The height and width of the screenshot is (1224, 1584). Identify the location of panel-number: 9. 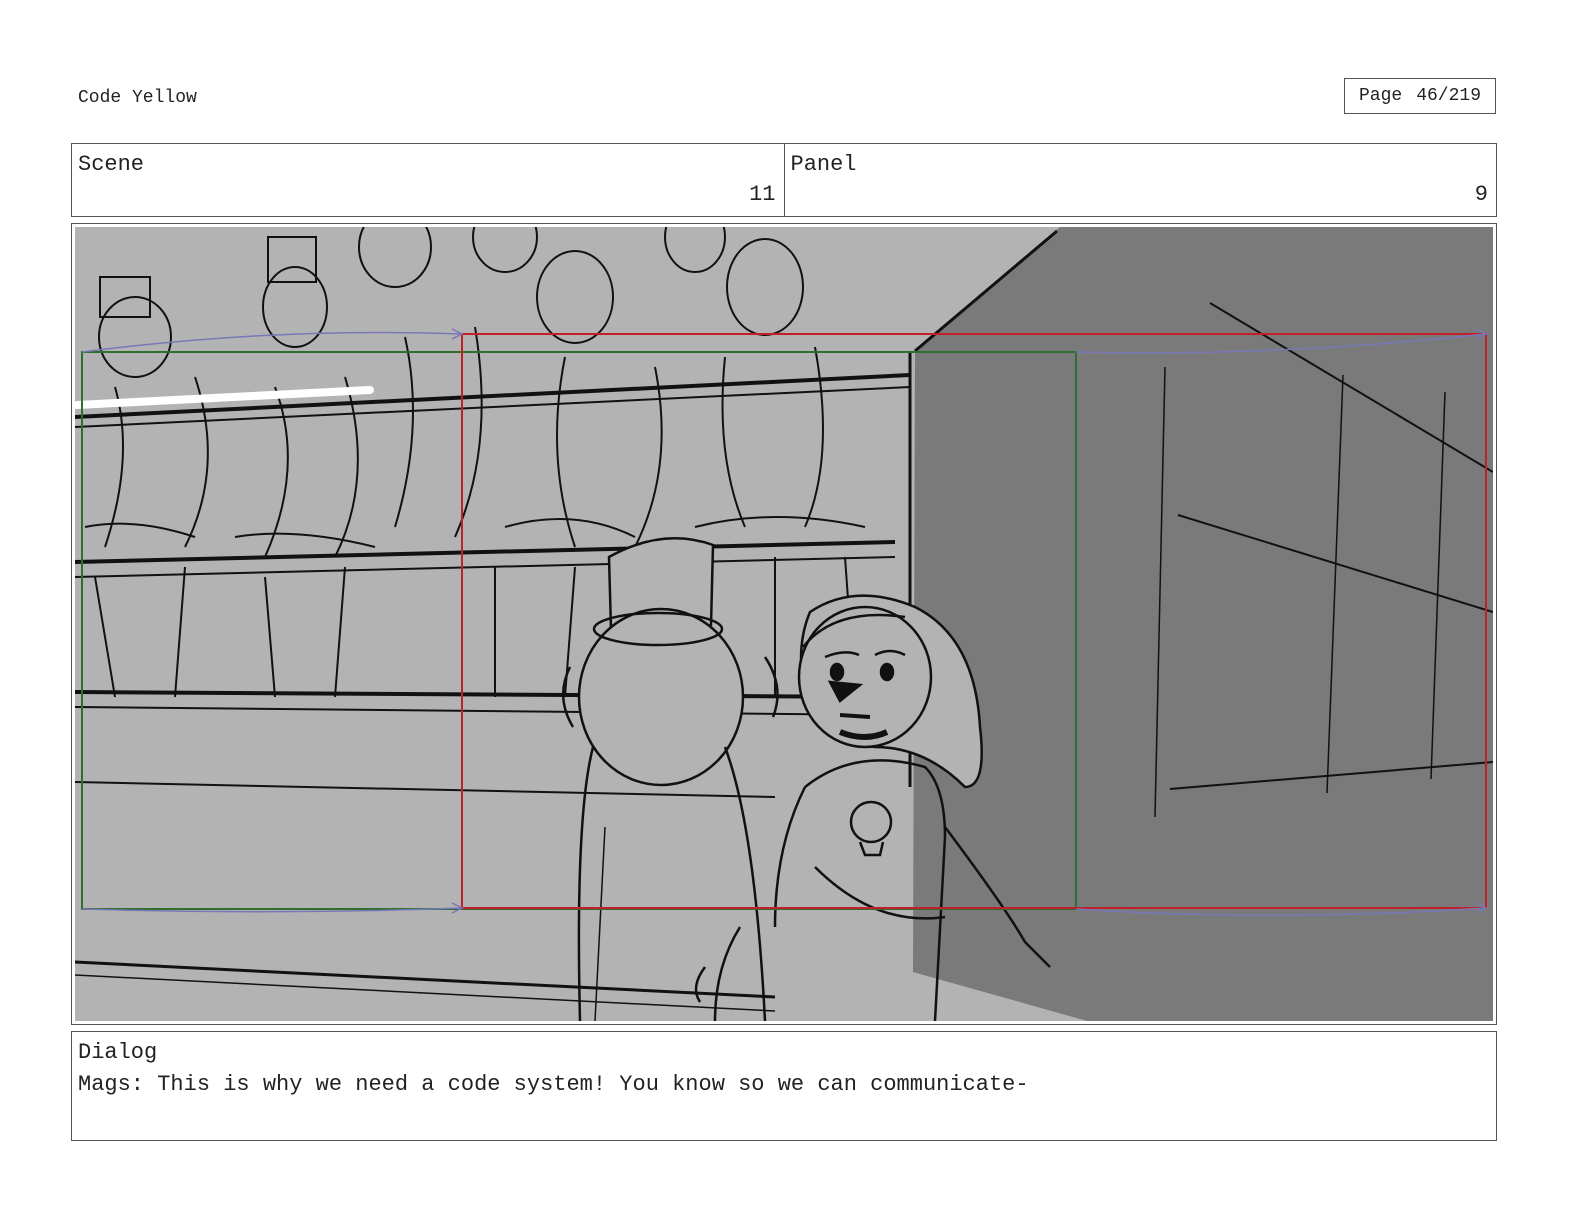
(1481, 194).